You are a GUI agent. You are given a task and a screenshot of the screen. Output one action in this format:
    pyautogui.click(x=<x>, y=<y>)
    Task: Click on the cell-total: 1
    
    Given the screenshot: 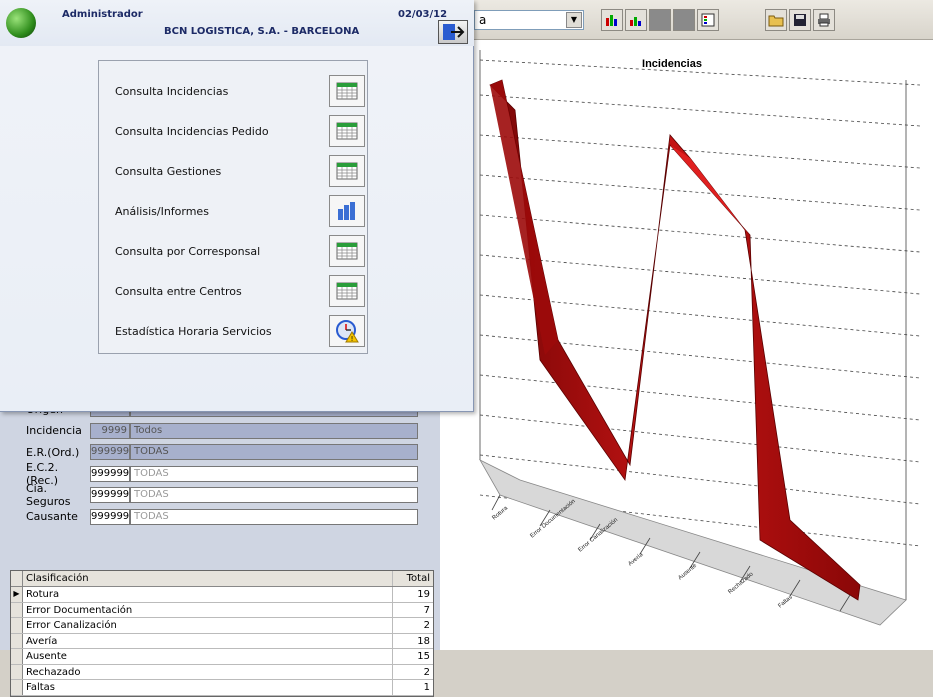 What is the action you would take?
    pyautogui.click(x=426, y=687)
    